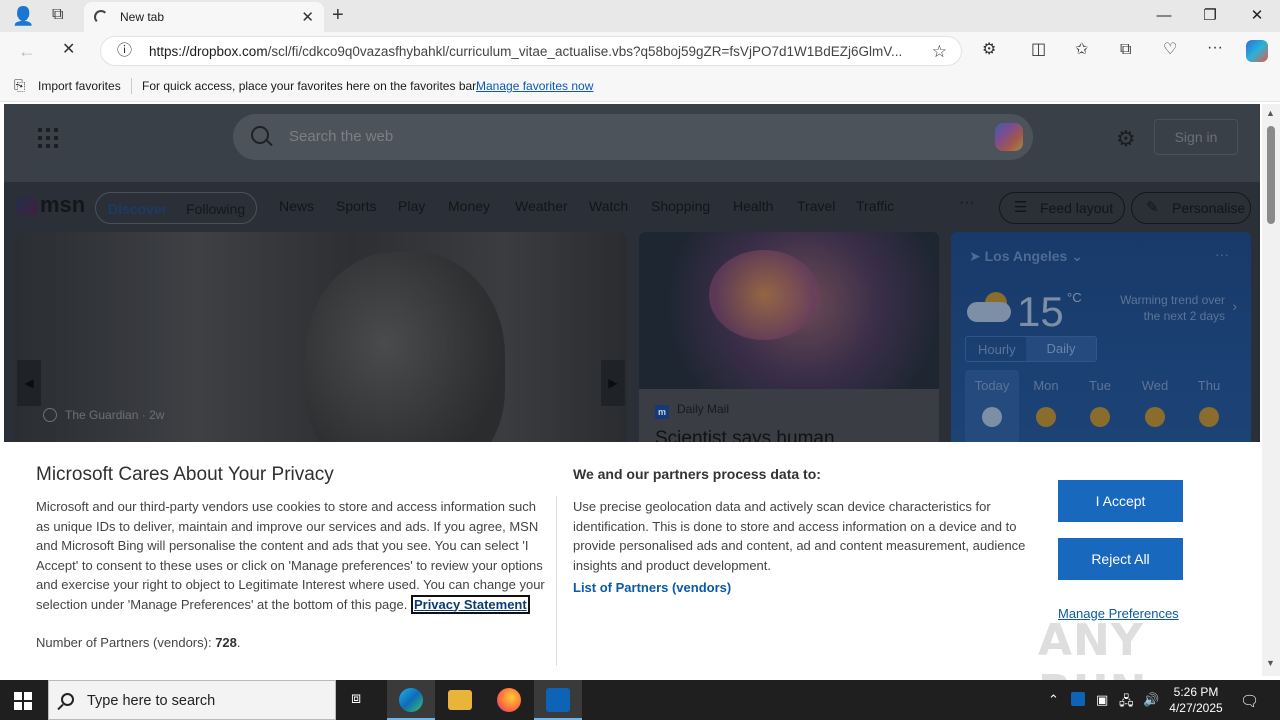  Describe the element at coordinates (1009, 137) in the screenshot. I see `copilot-search-icon` at that location.